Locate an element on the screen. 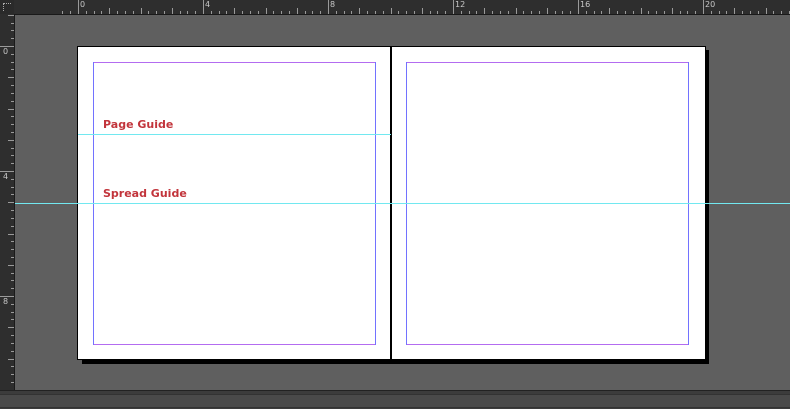  horizontal-ruler: 0 4 8 12 16 20 is located at coordinates (402, 7).